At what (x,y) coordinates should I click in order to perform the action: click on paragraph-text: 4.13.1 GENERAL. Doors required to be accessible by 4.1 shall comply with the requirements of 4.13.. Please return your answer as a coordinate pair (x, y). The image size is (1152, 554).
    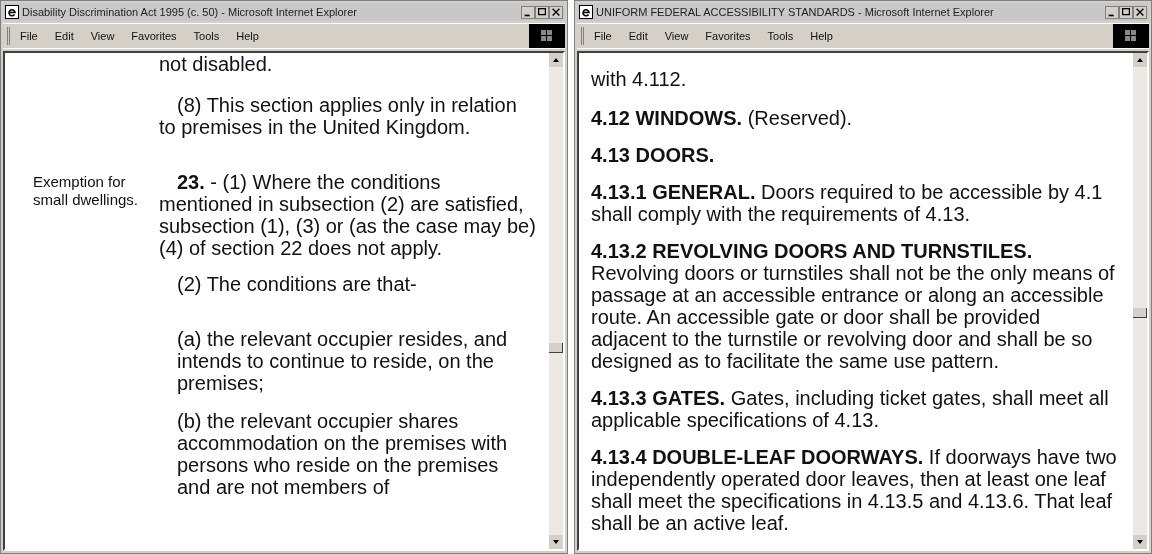
    Looking at the image, I should click on (847, 203).